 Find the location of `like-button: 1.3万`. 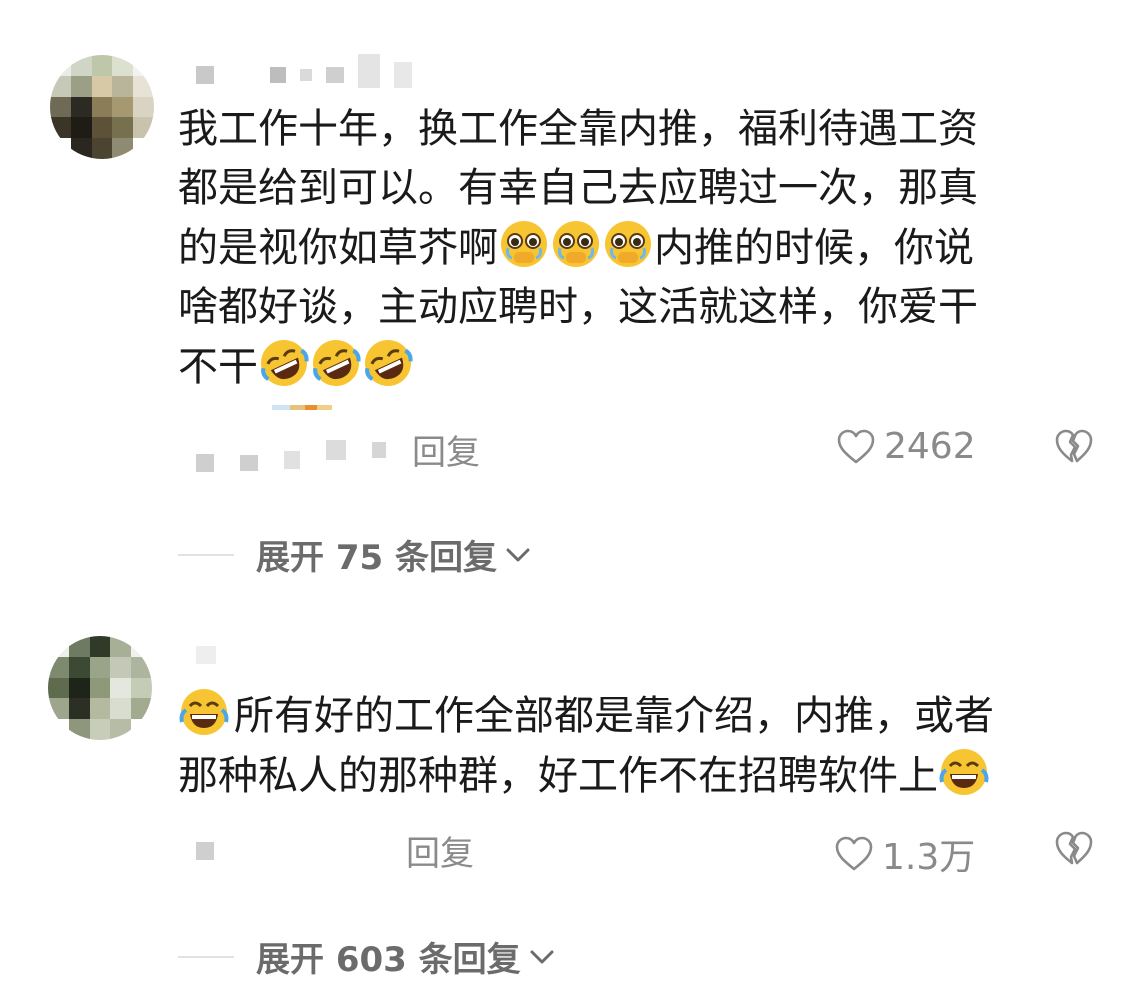

like-button: 1.3万 is located at coordinates (904, 854).